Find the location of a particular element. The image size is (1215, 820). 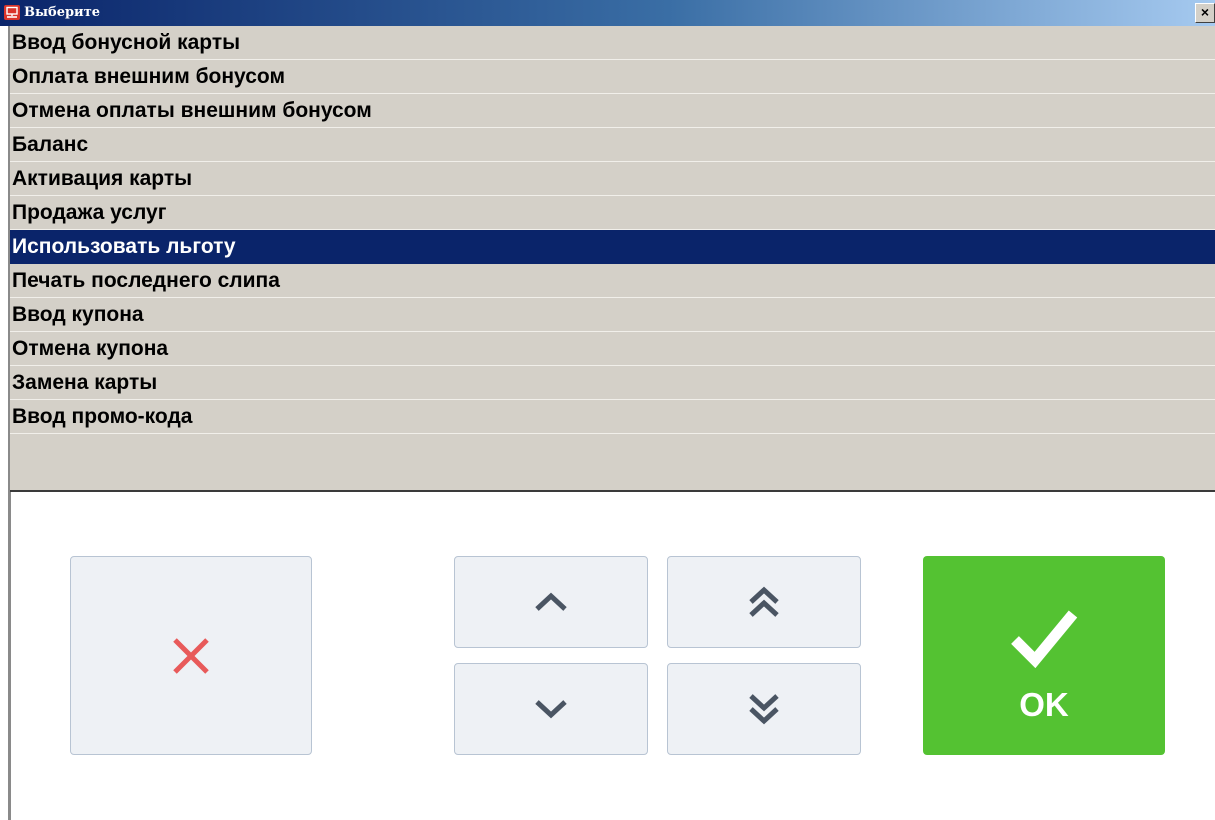

list-item: Замена карты is located at coordinates (612, 383).